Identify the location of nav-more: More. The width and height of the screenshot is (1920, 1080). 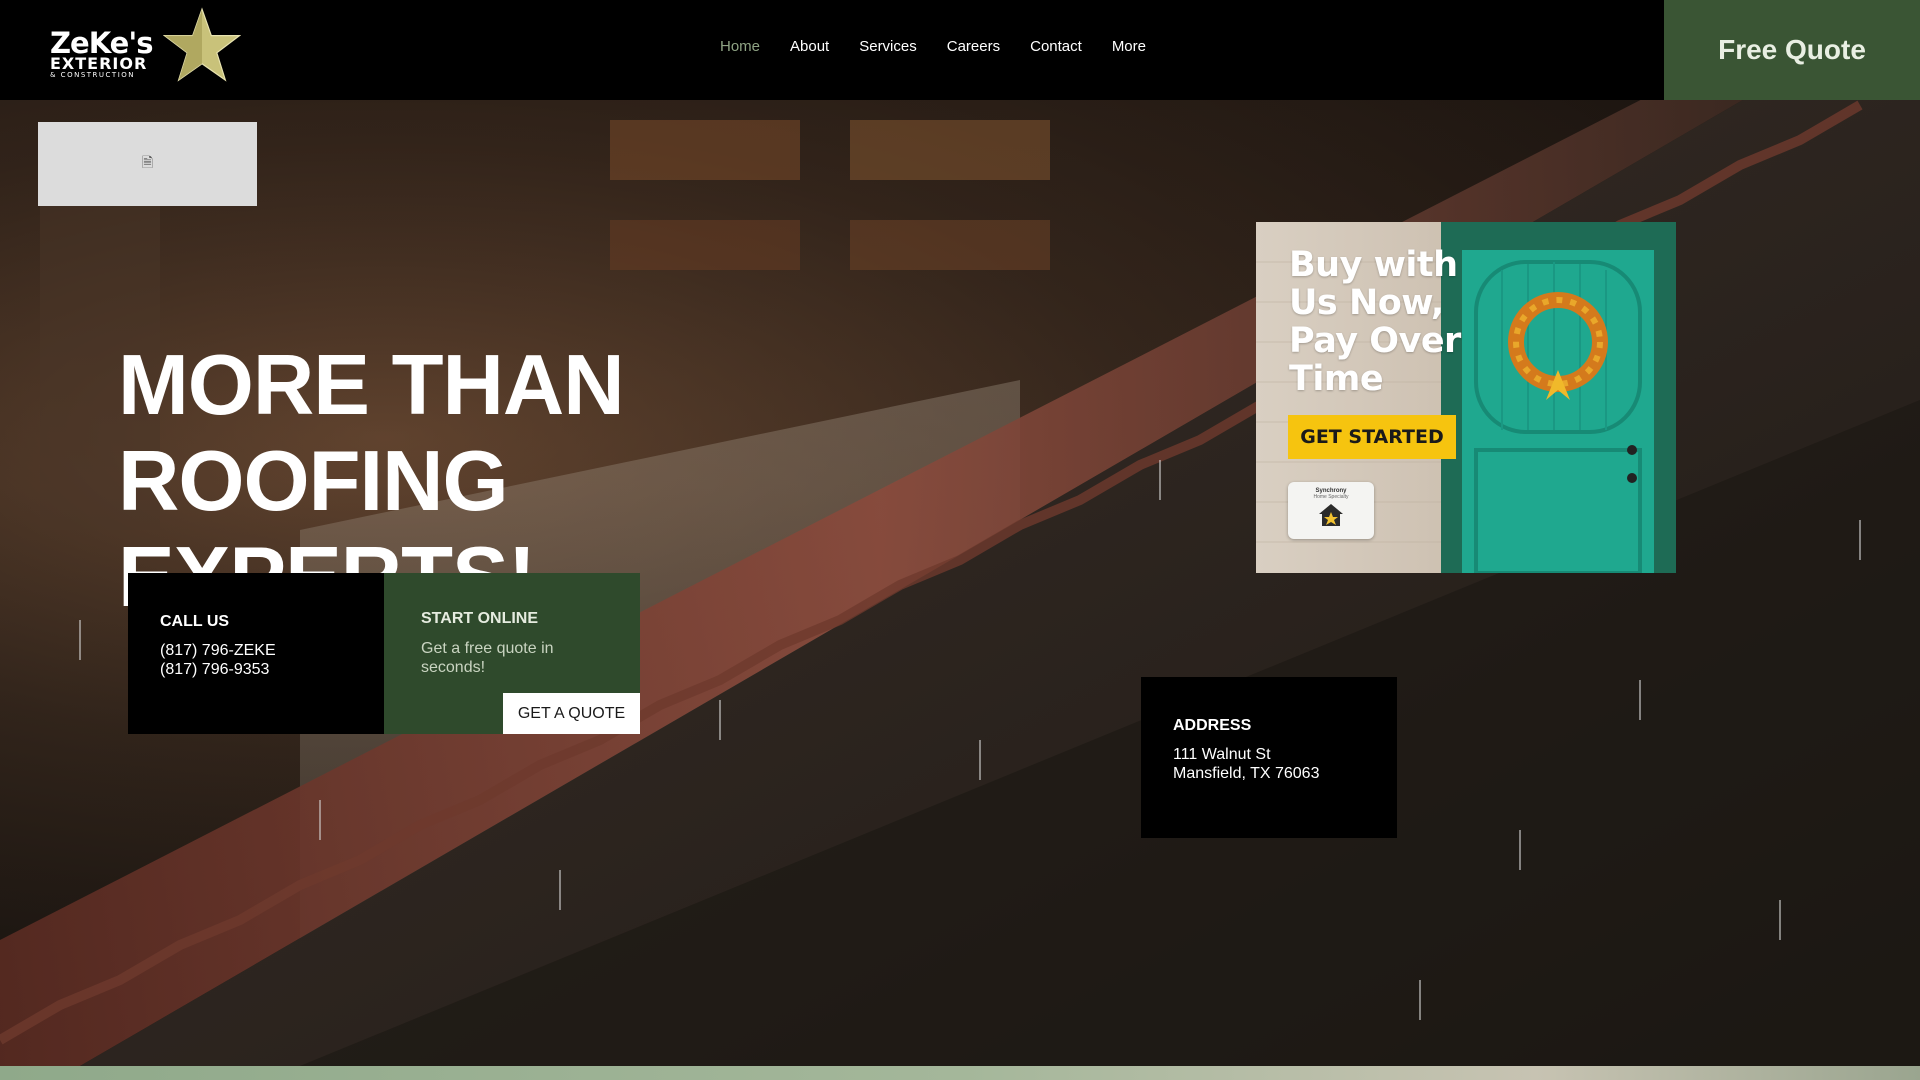
(1129, 46).